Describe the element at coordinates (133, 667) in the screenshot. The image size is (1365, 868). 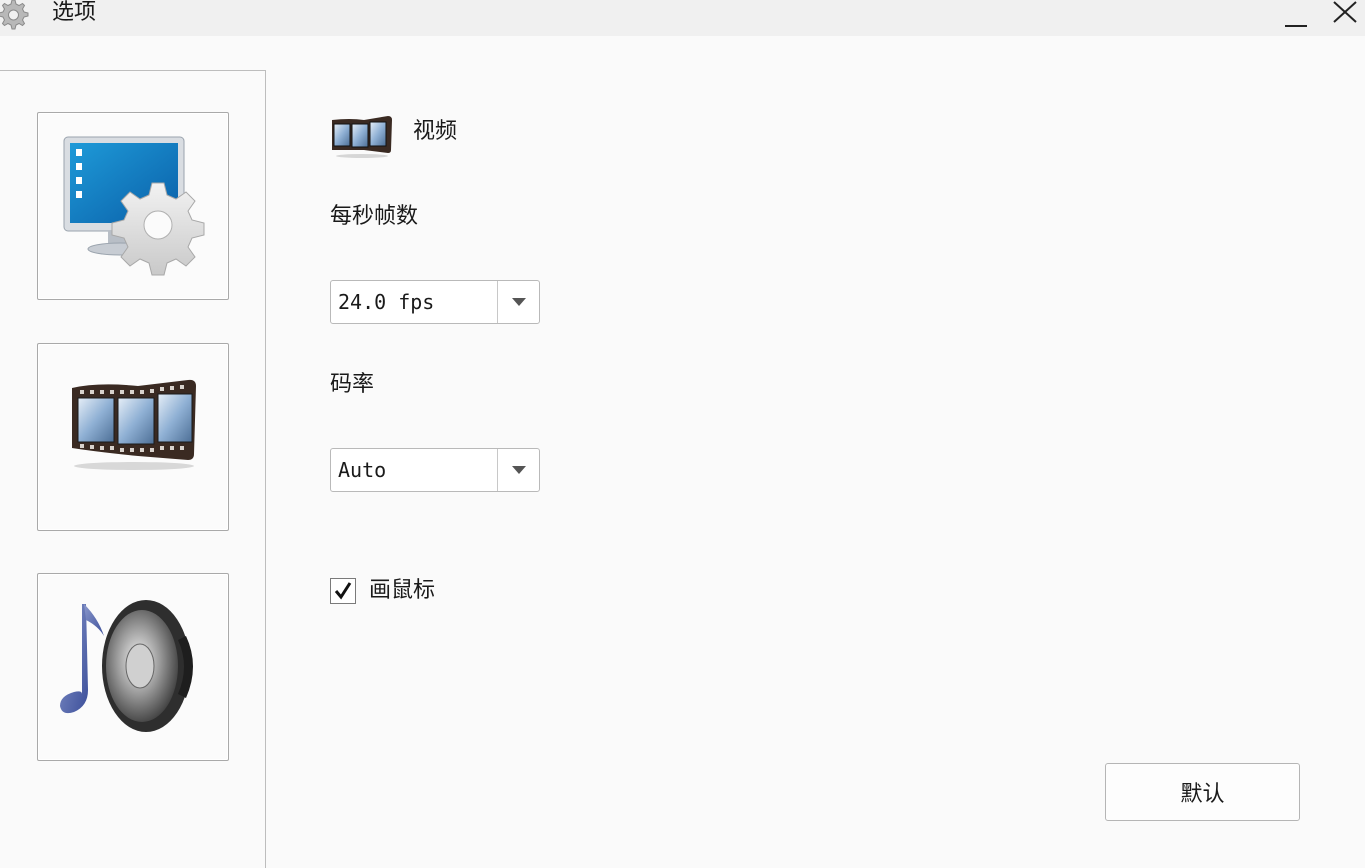
I see `nav-audio` at that location.